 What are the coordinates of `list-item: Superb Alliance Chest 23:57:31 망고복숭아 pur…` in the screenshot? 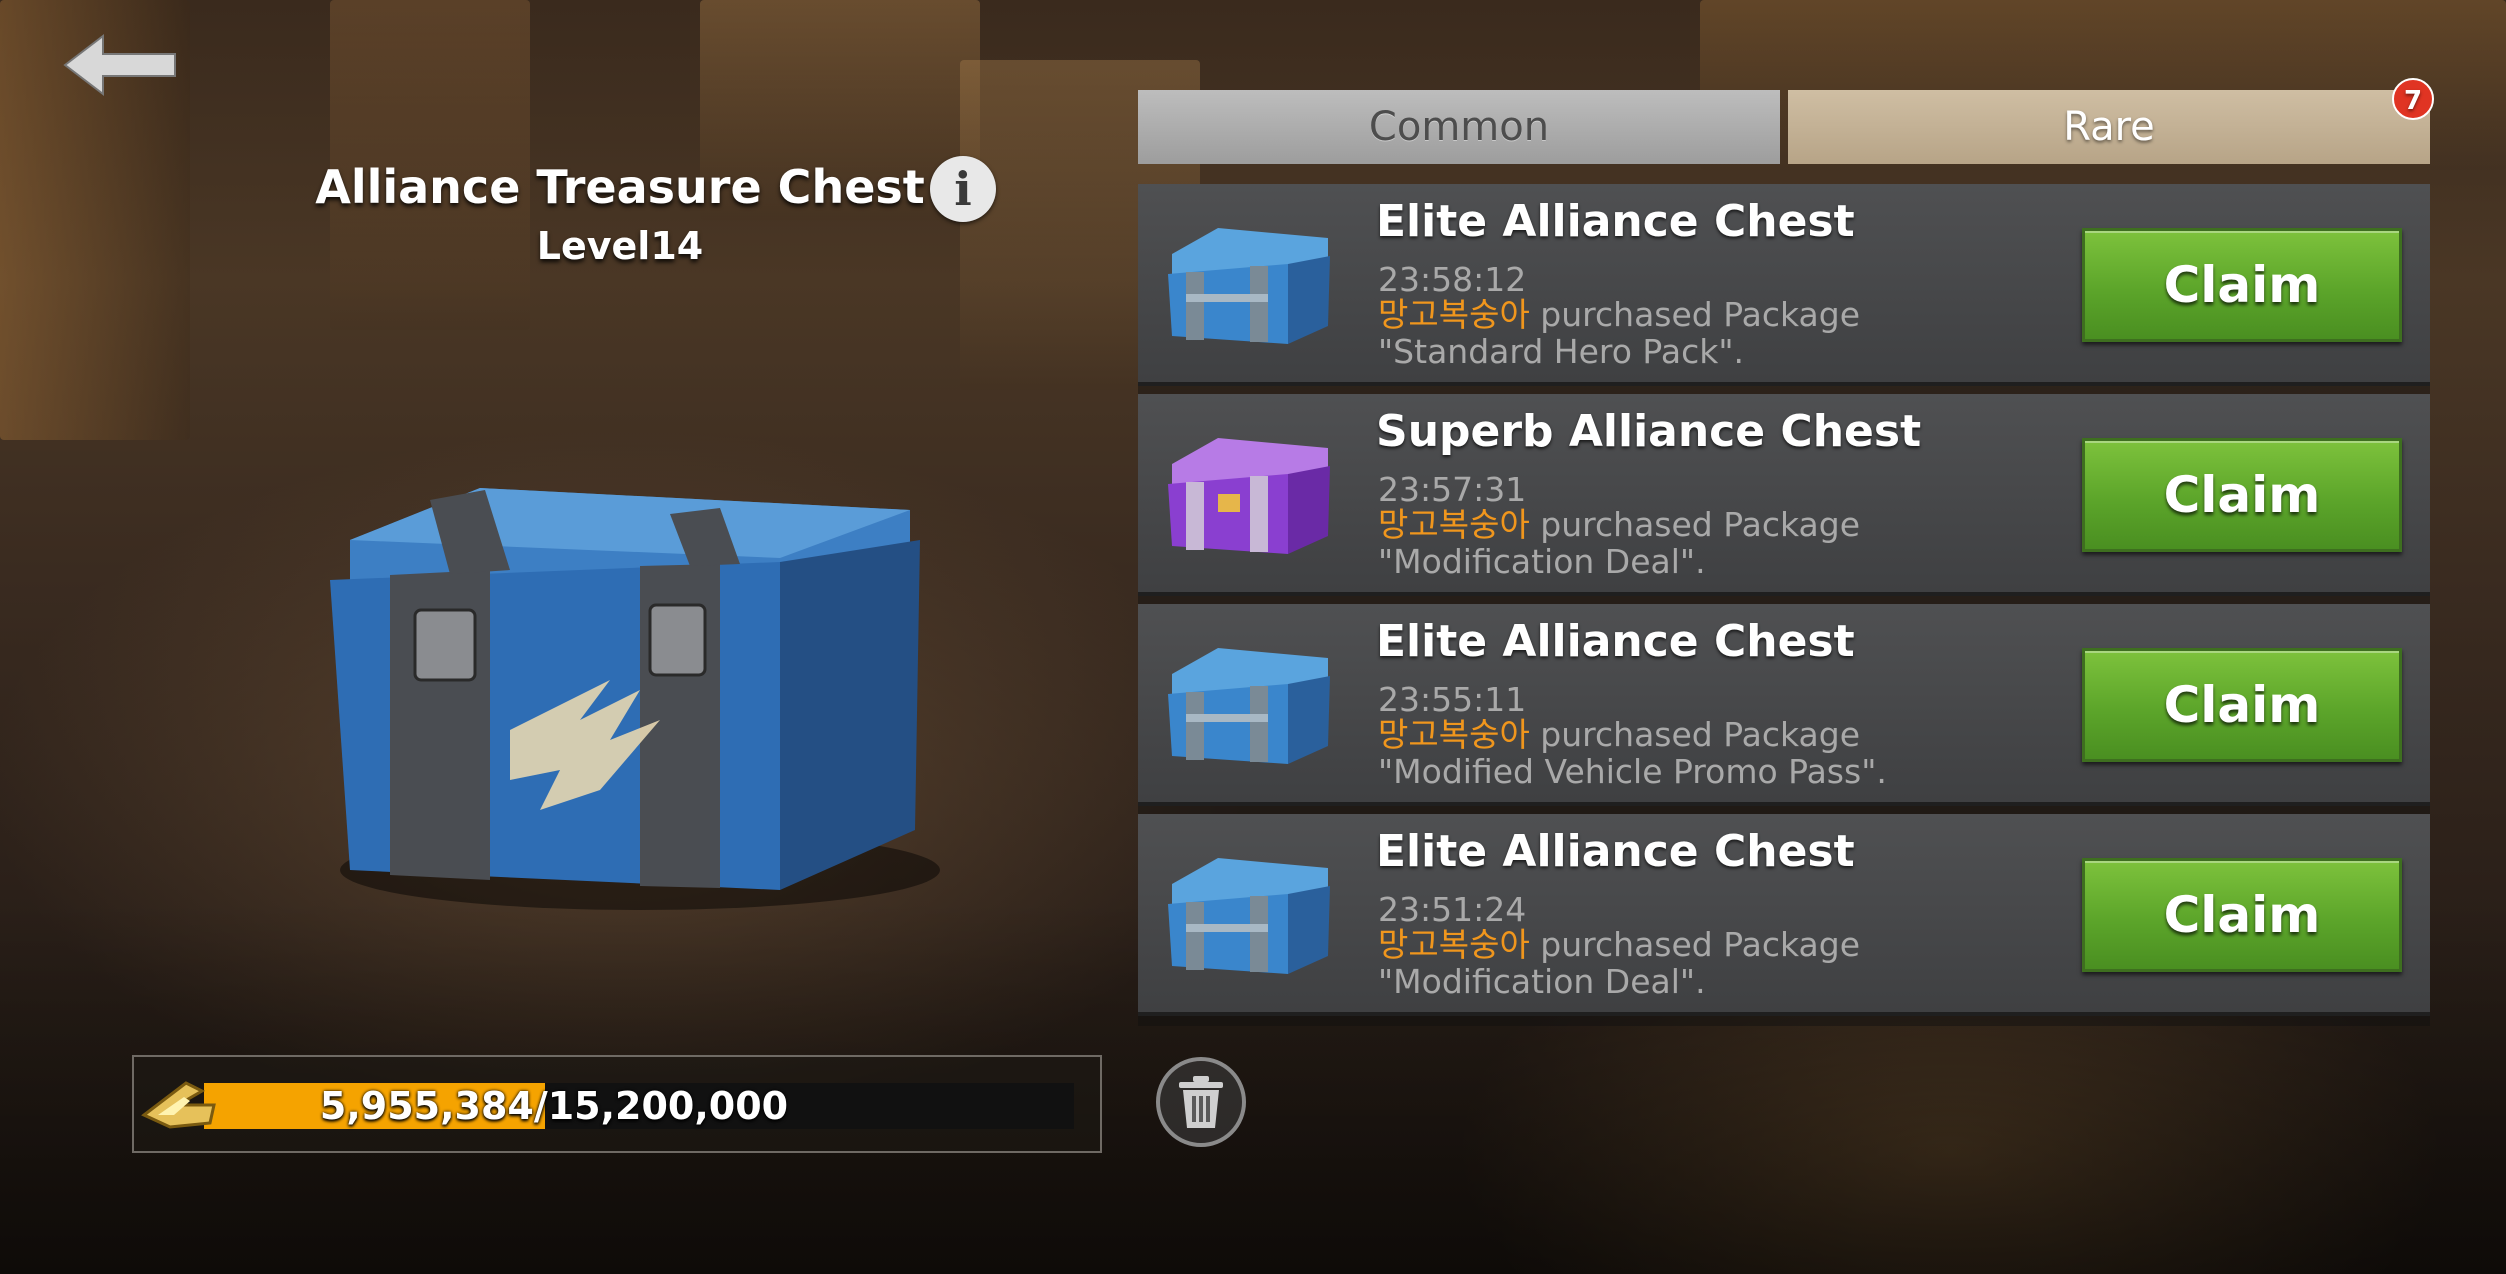 It's located at (1784, 495).